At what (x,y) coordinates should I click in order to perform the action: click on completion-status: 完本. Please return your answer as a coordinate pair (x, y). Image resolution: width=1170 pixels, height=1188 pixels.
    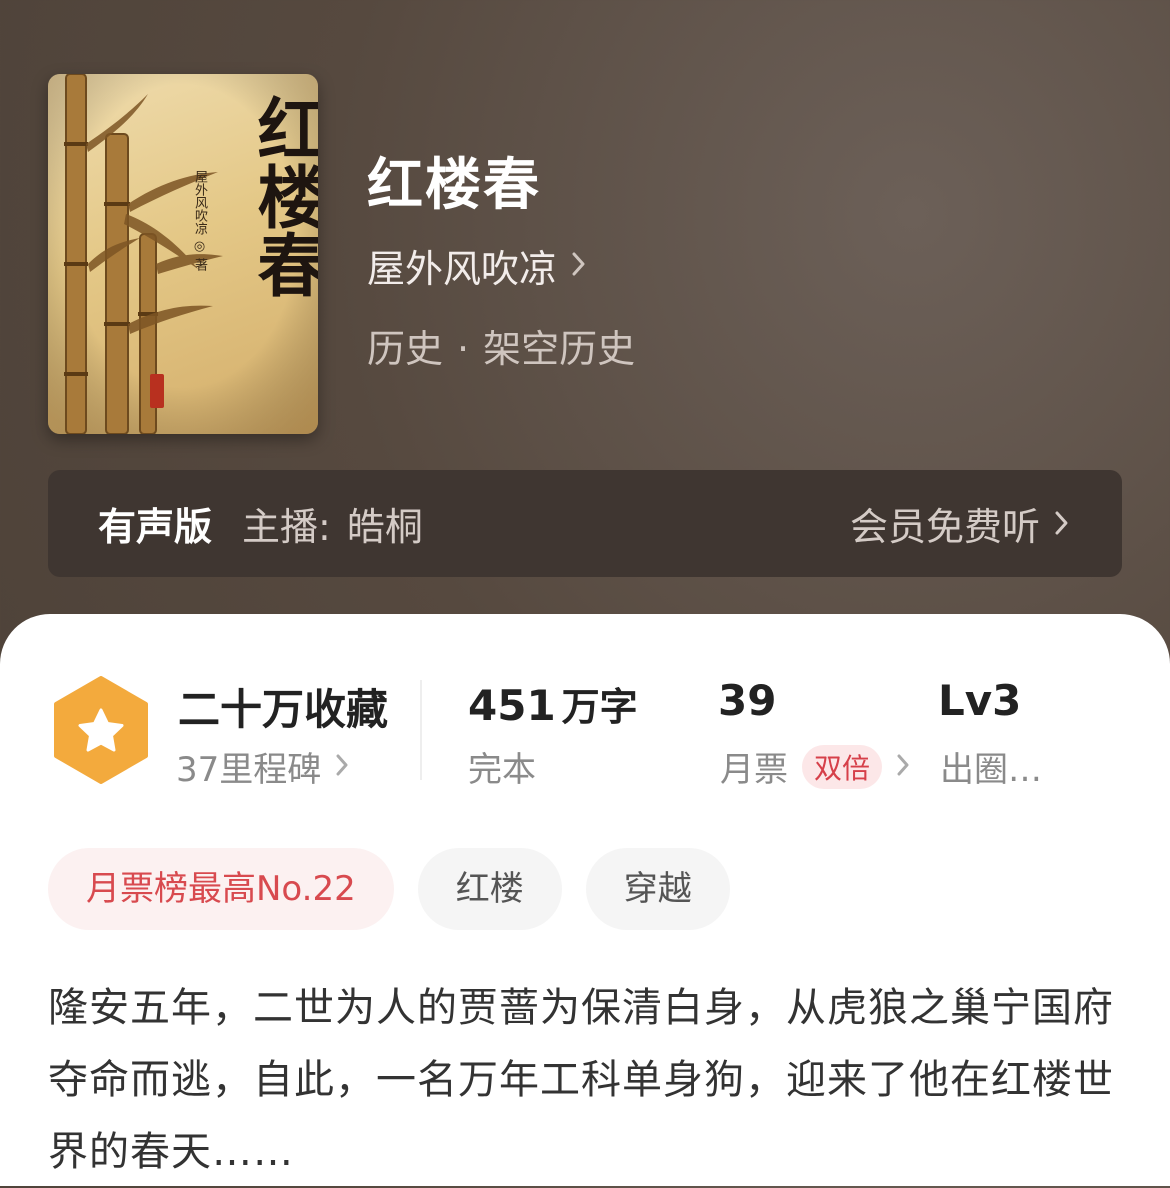
    Looking at the image, I should click on (502, 770).